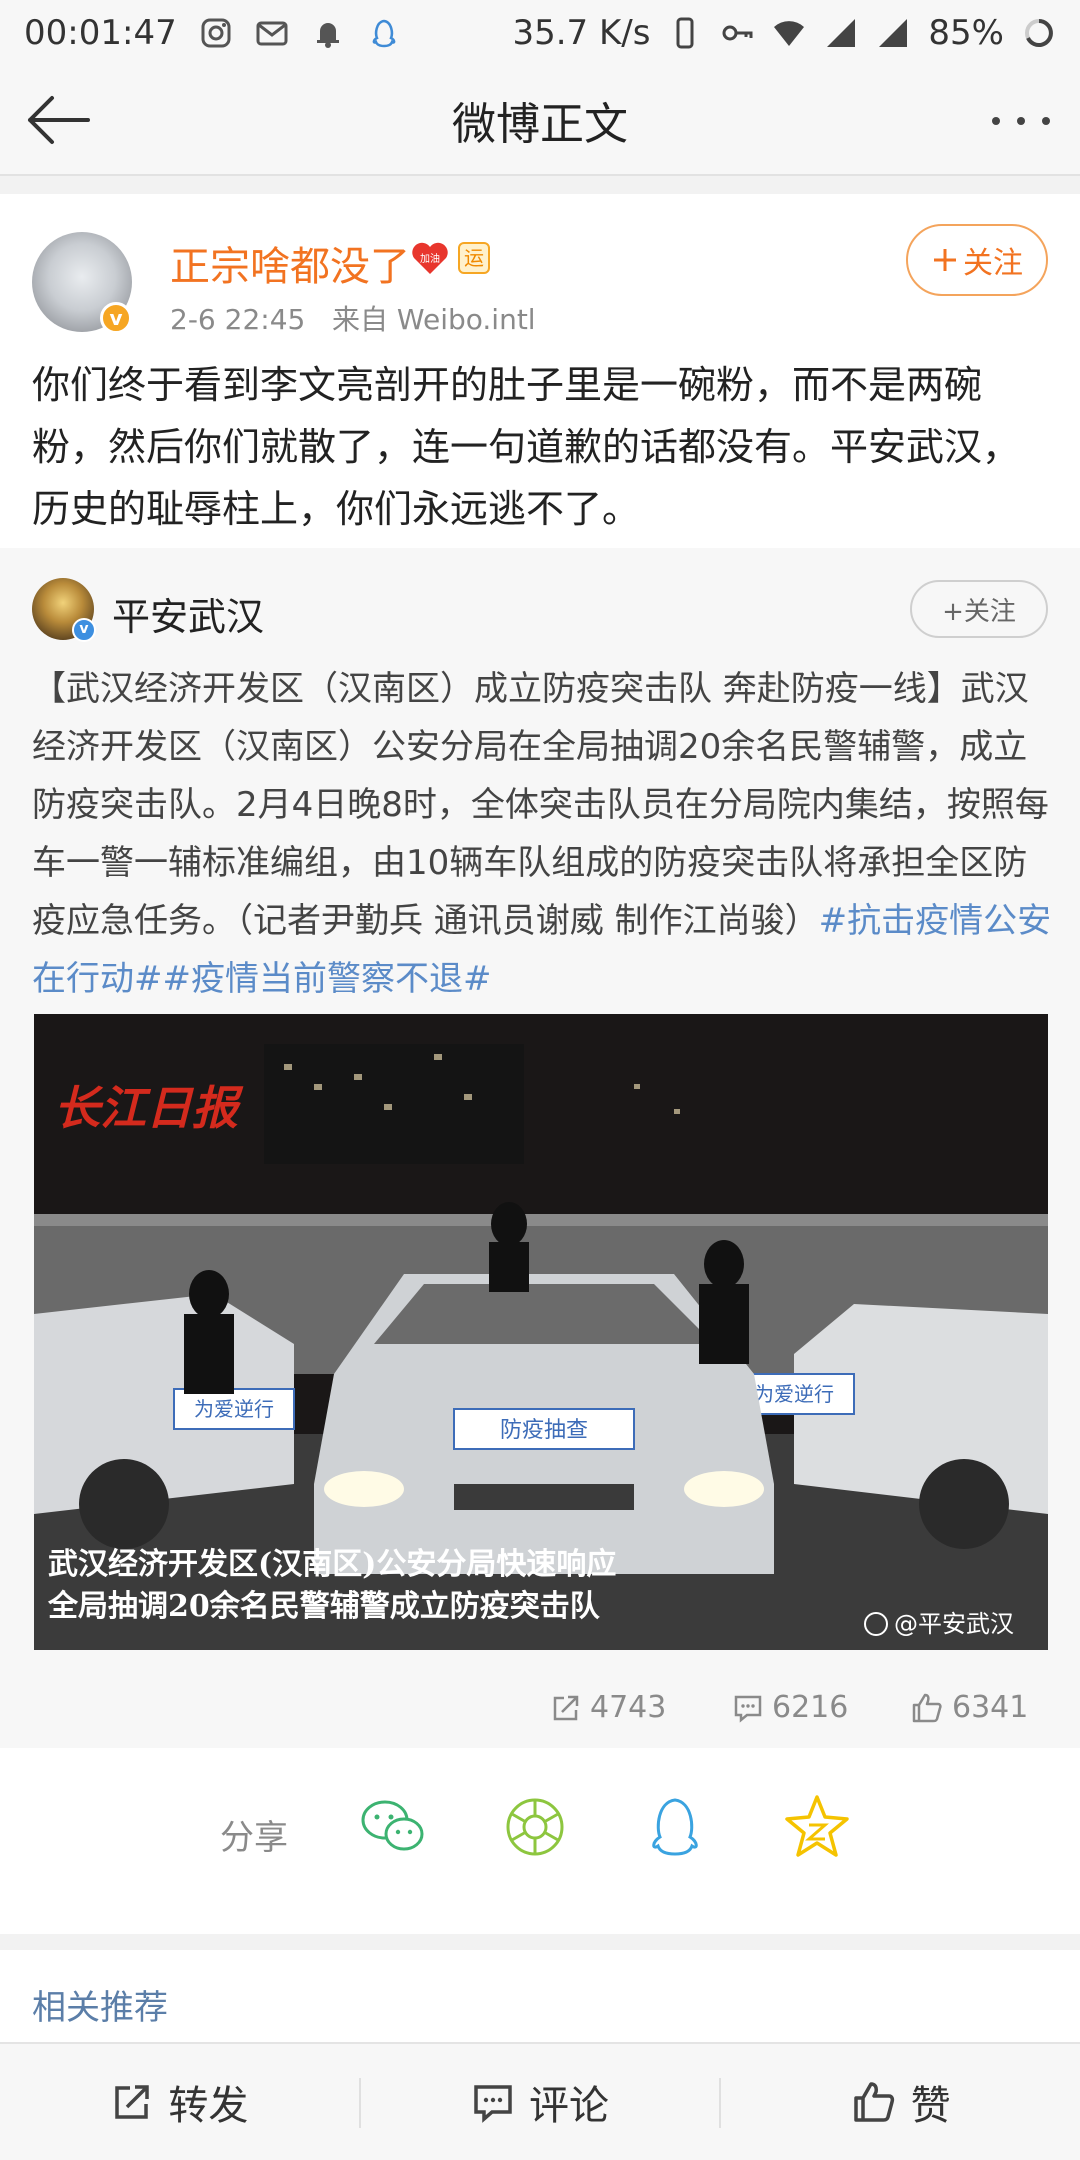  Describe the element at coordinates (685, 33) in the screenshot. I see `phone-icon` at that location.